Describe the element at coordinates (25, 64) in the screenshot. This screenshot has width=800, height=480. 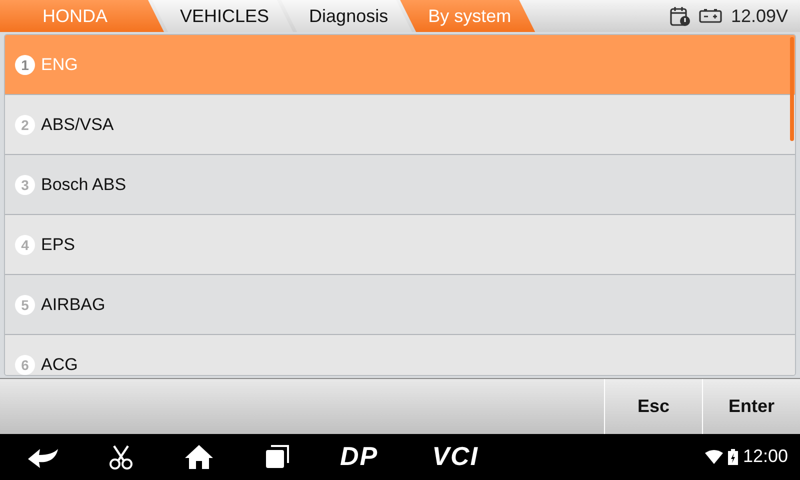
I see `item-number: 1` at that location.